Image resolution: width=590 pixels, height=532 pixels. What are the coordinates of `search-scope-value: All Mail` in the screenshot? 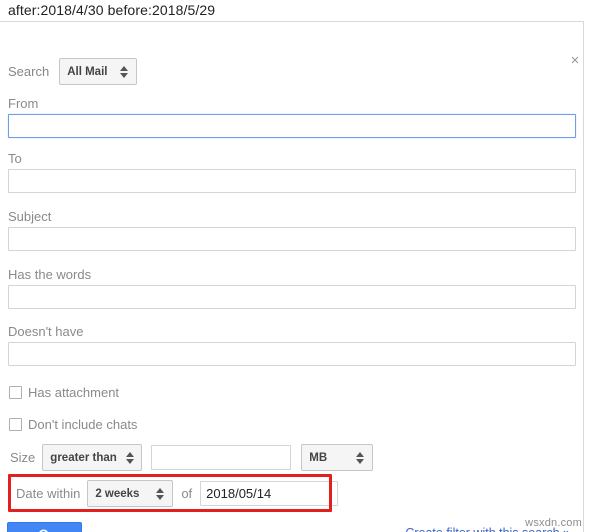 It's located at (87, 71).